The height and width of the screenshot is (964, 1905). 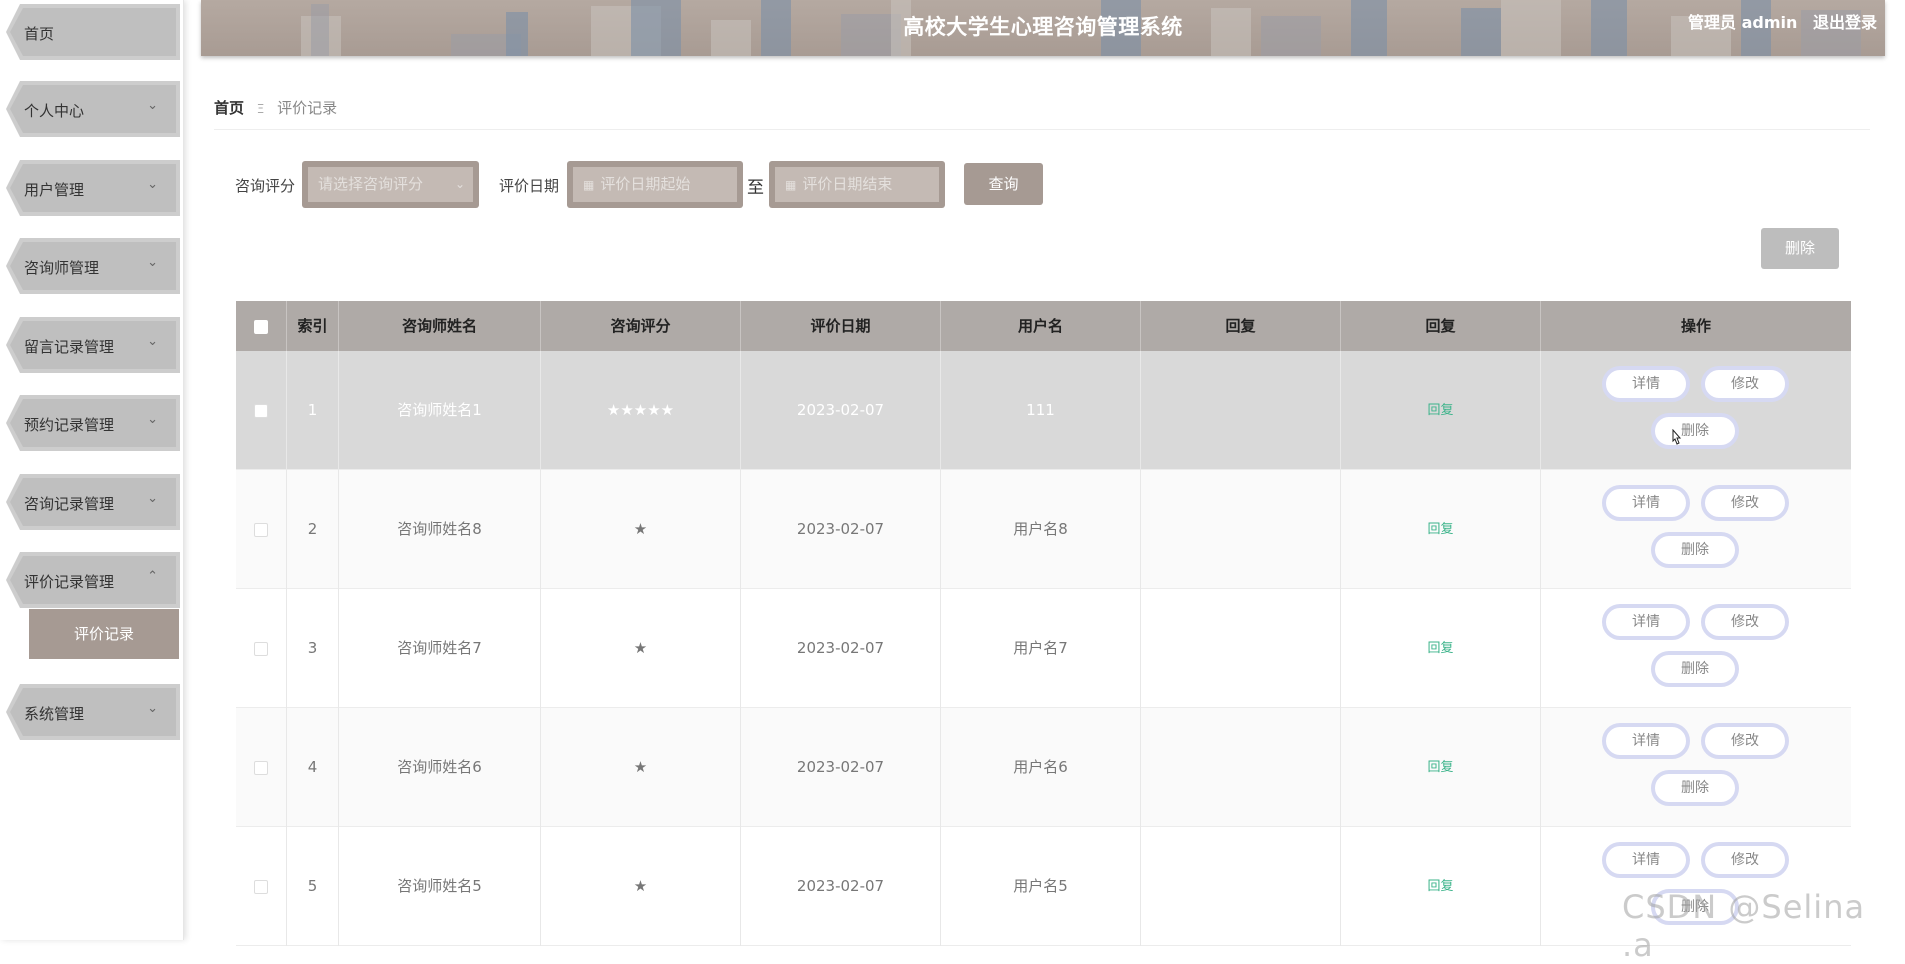 What do you see at coordinates (93, 712) in the screenshot?
I see `nav-system-management: 系统管理 ⌄` at bounding box center [93, 712].